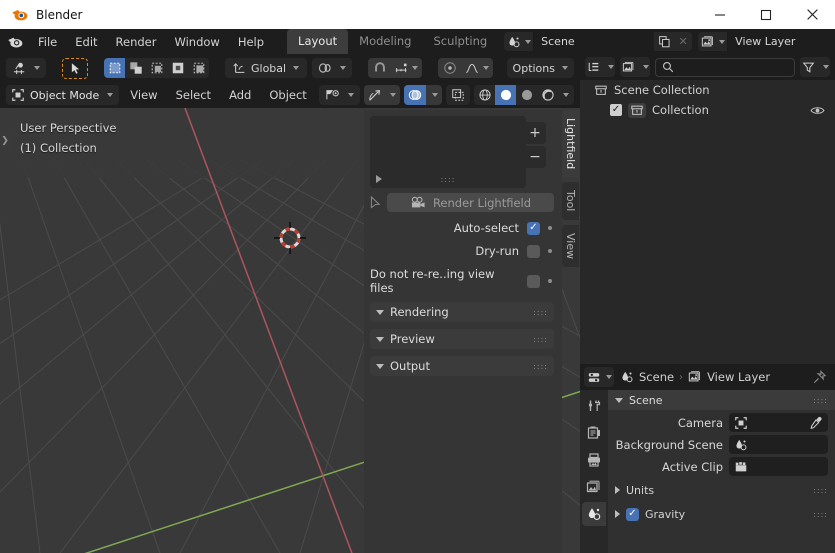 Image resolution: width=835 pixels, height=553 pixels. Describe the element at coordinates (570, 201) in the screenshot. I see `sidebar-tab-tool: Tool` at that location.